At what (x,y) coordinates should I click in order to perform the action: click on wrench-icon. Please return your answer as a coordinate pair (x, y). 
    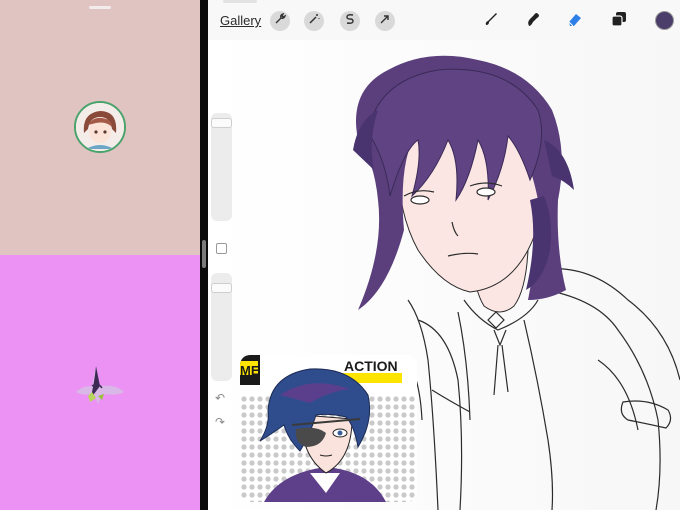
    Looking at the image, I should click on (280, 21).